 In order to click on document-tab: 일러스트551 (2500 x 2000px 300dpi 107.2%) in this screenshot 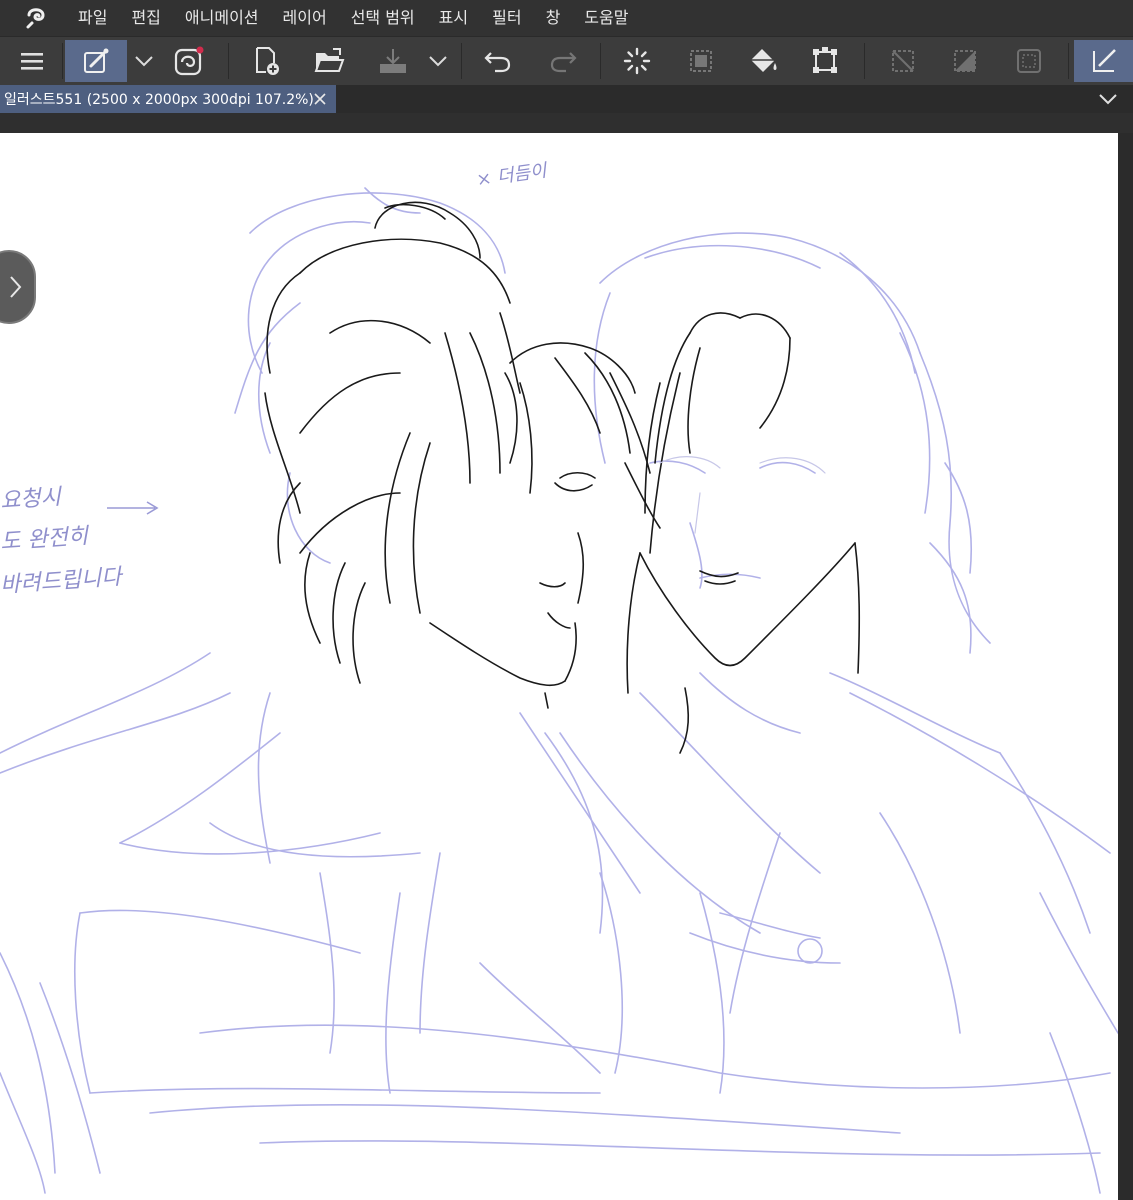, I will do `click(168, 99)`.